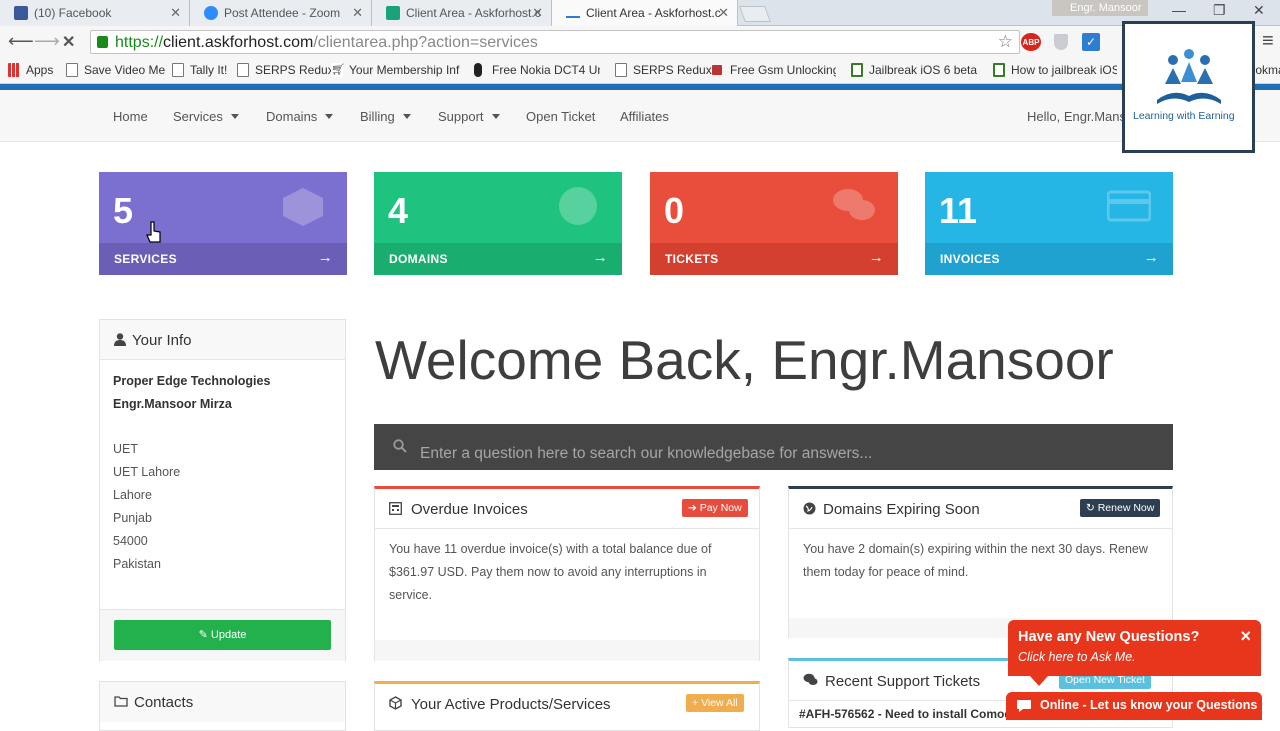  Describe the element at coordinates (47, 41) in the screenshot. I see `forward-icon: ⟶` at that location.